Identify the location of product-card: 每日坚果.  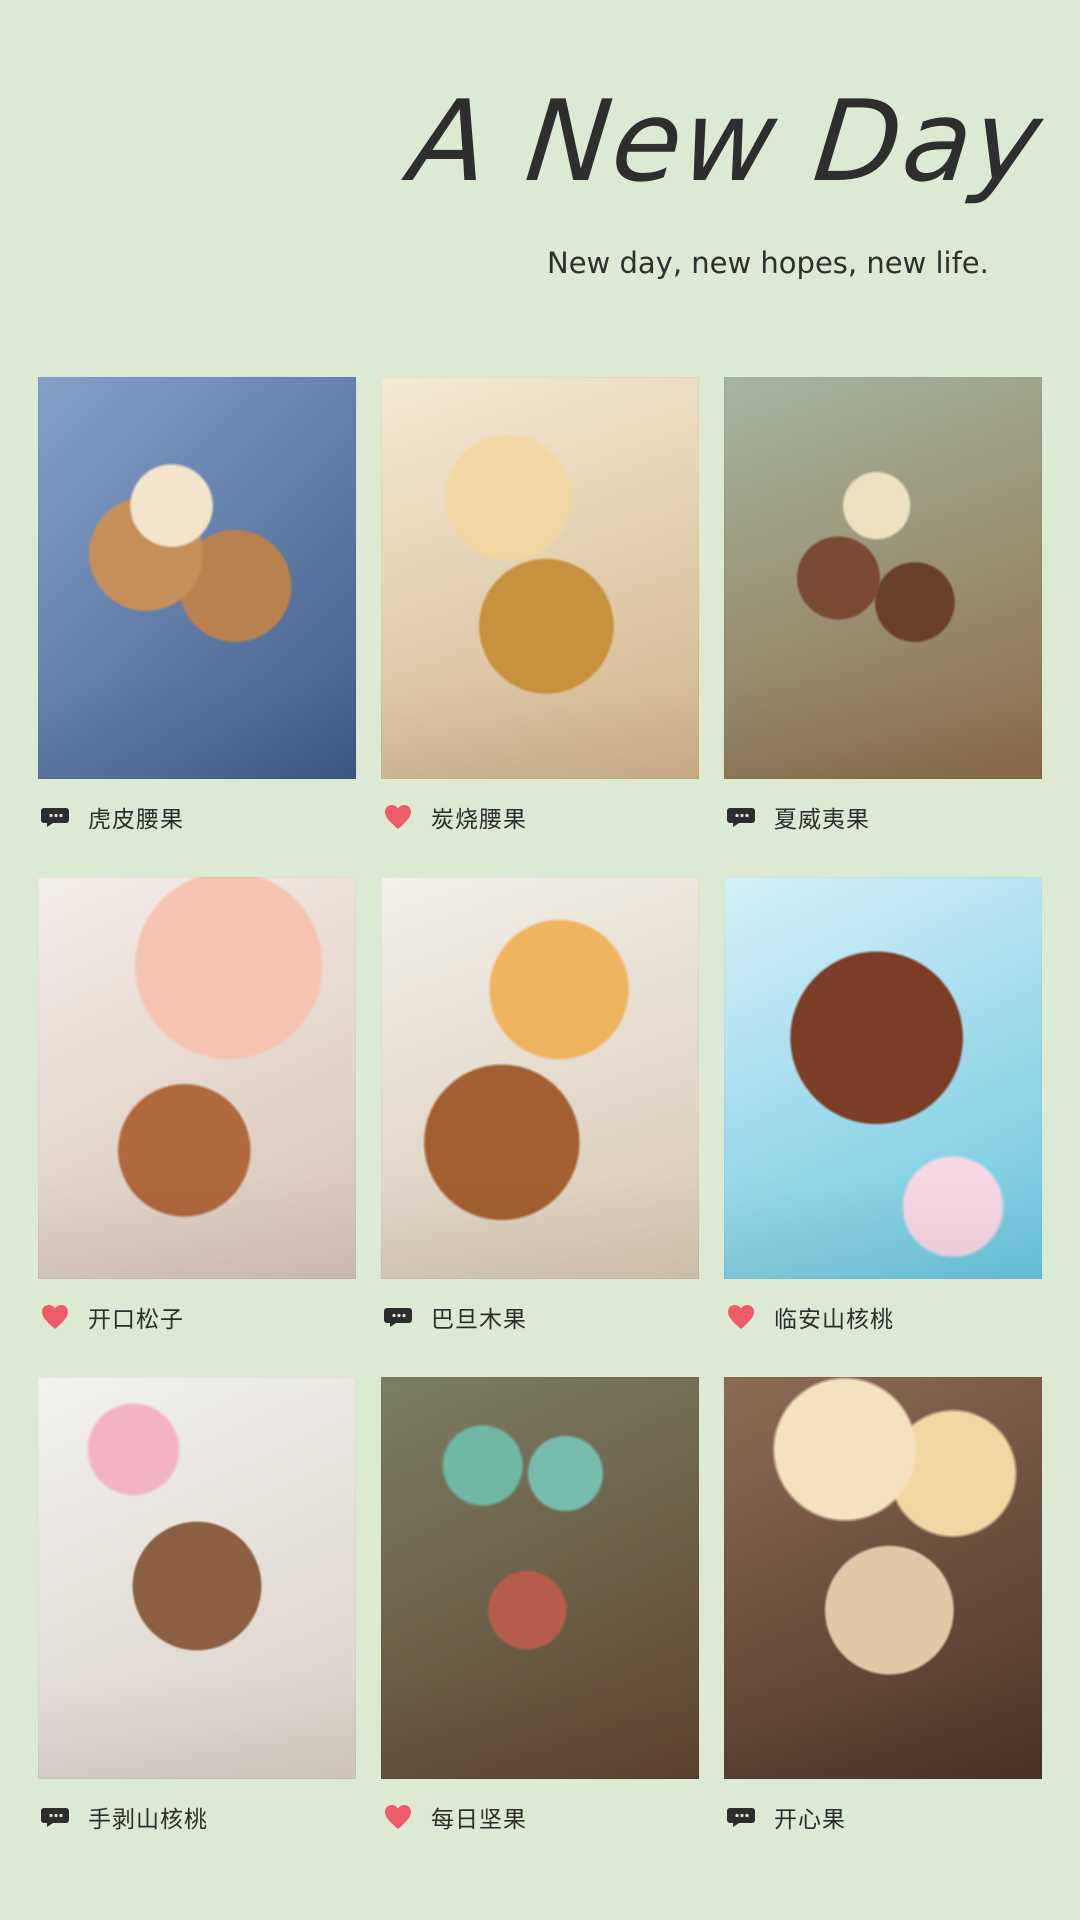
(540, 1627).